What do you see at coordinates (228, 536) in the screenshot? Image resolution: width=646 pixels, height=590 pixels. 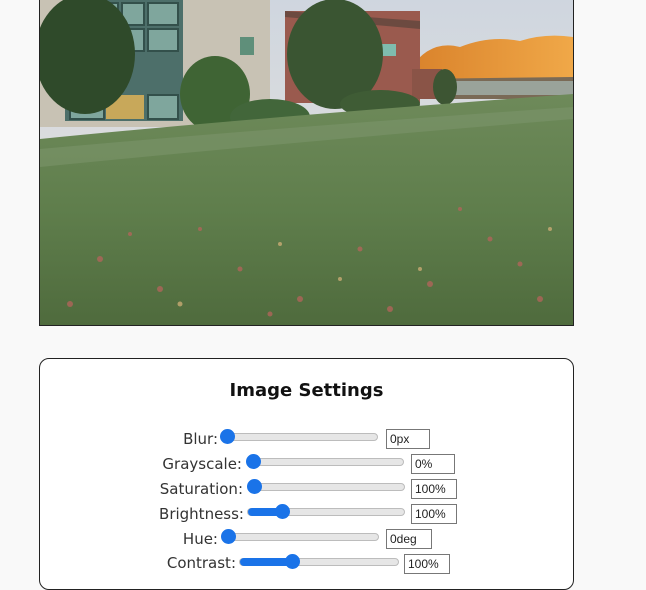 I see `hue-slider-thumb` at bounding box center [228, 536].